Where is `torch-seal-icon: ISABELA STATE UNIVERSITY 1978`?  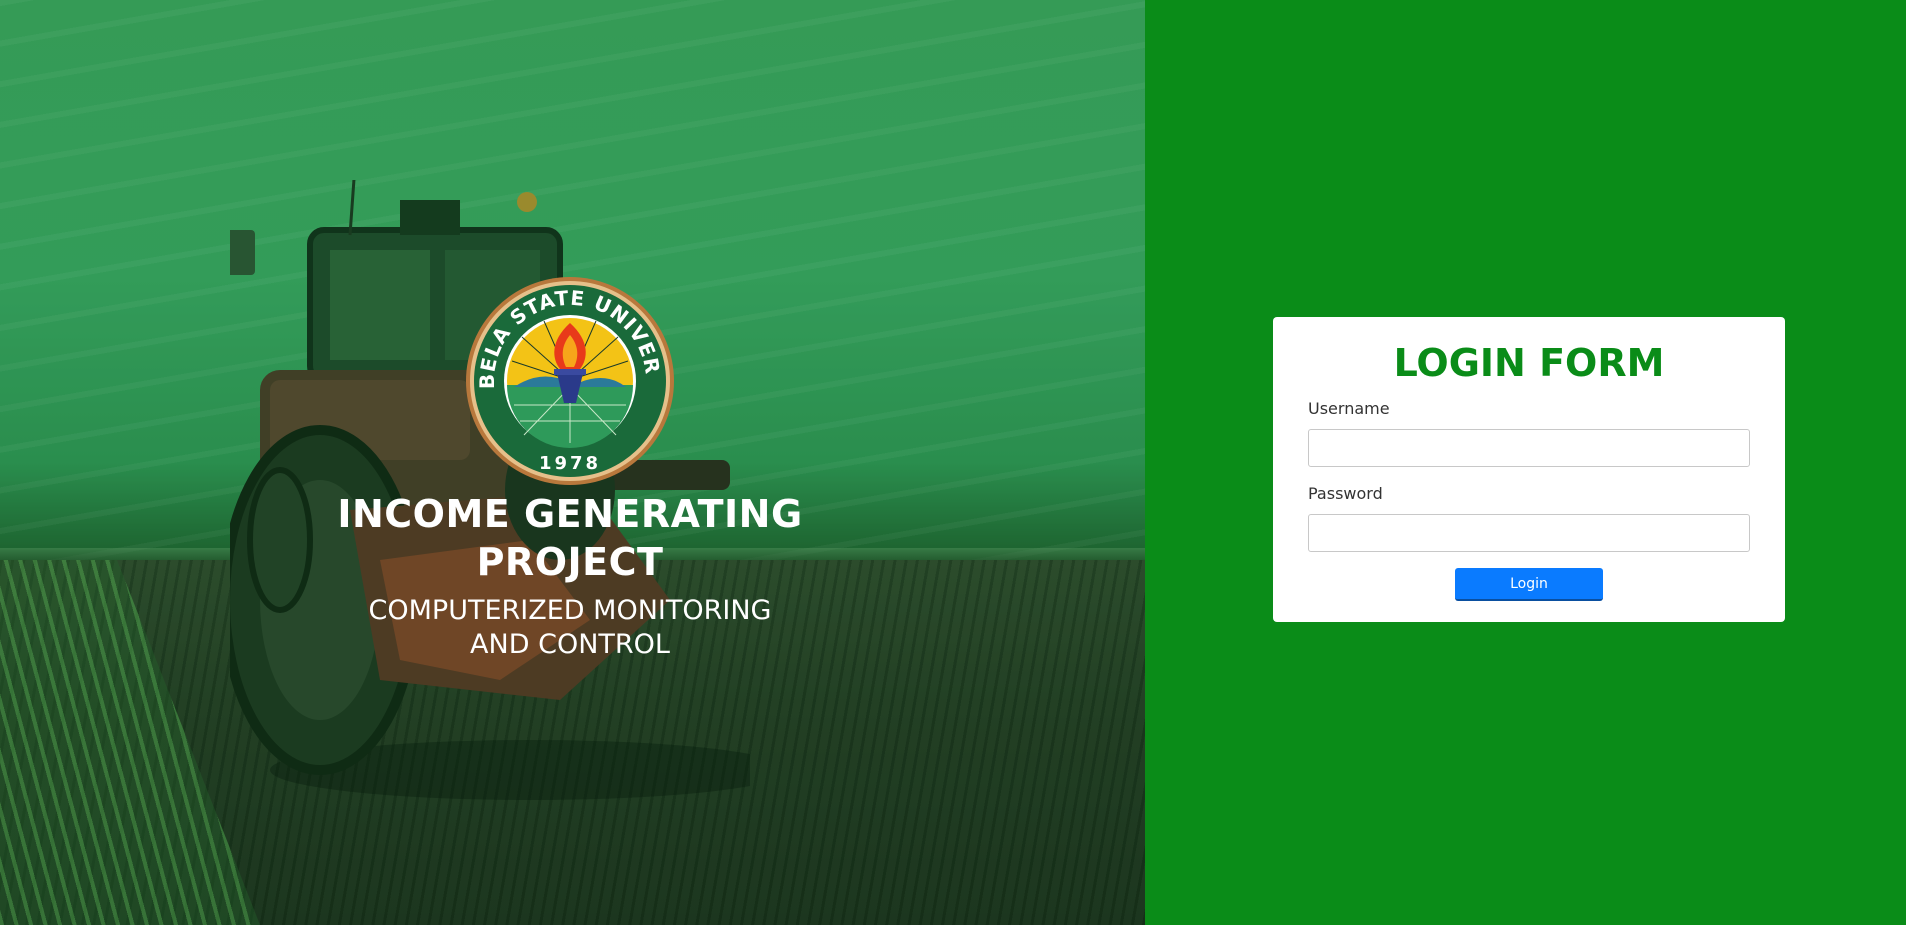
torch-seal-icon: ISABELA STATE UNIVERSITY 1978 is located at coordinates (569, 380).